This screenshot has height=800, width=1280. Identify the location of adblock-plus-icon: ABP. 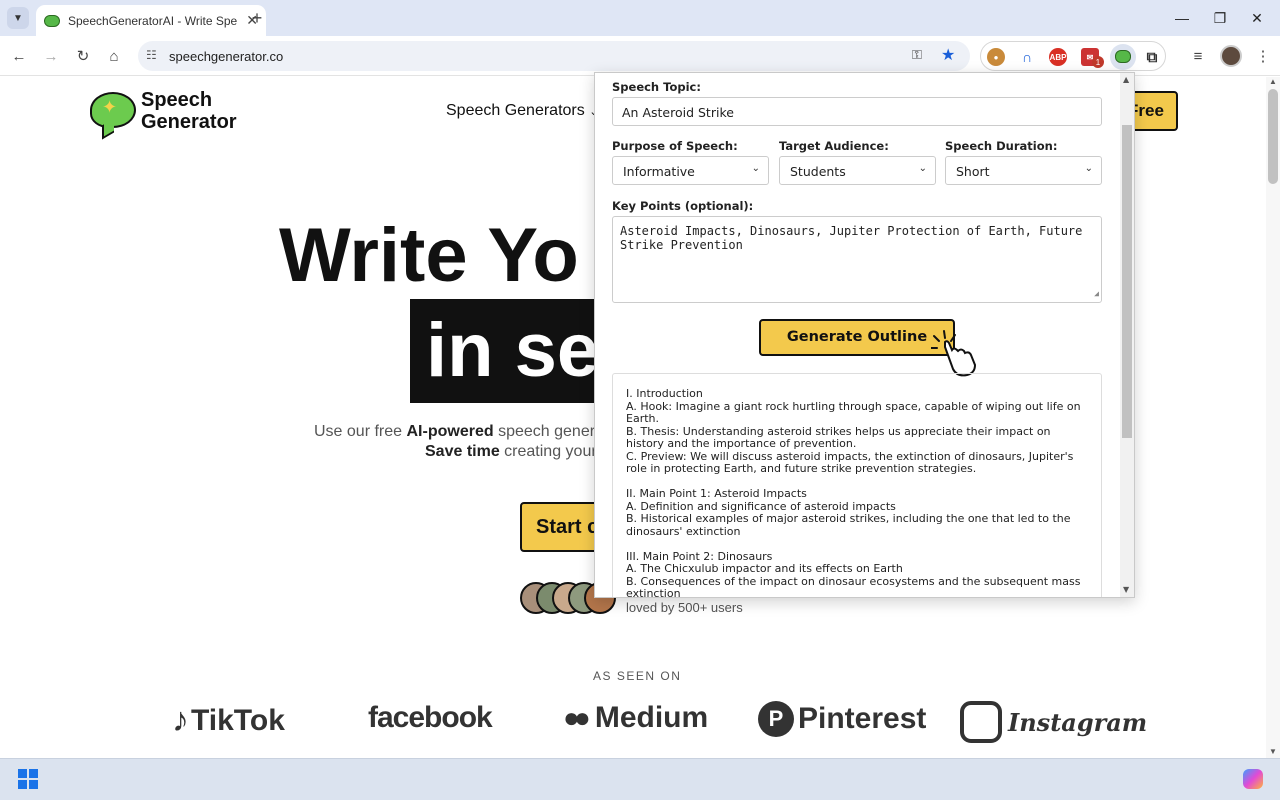
(1058, 57).